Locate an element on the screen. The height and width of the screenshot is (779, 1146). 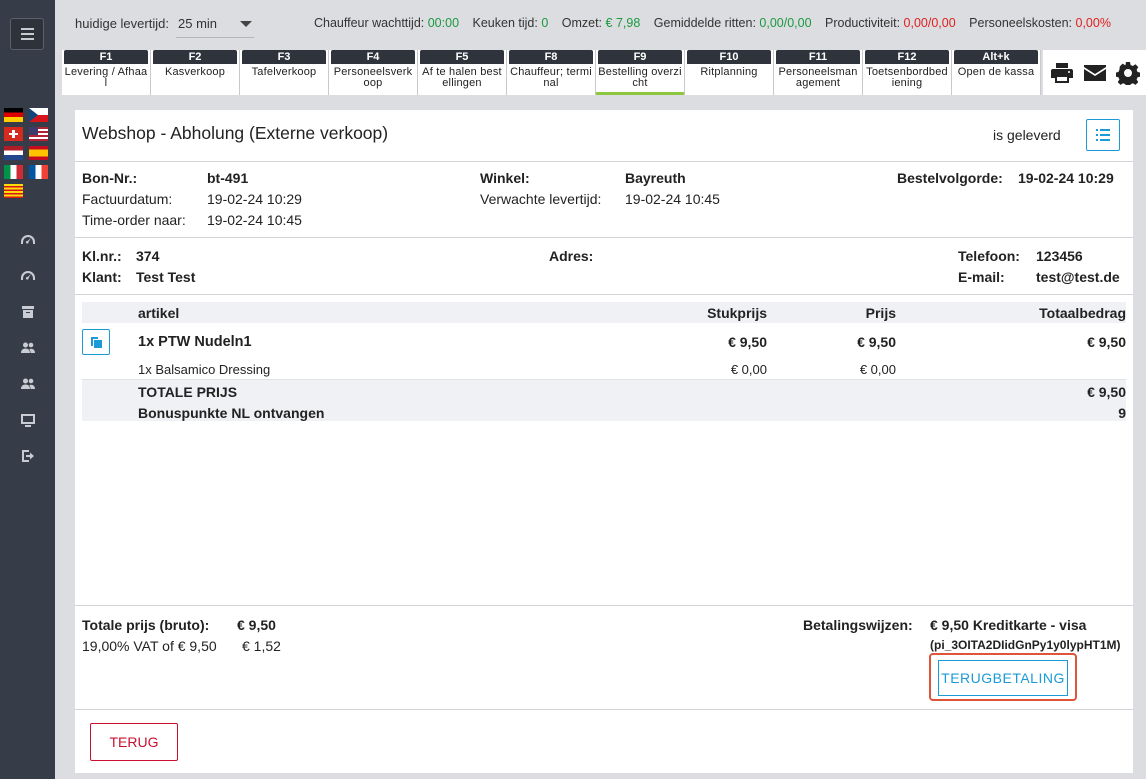
stat-keuken-tijd: Keuken tijd: 0 is located at coordinates (511, 23).